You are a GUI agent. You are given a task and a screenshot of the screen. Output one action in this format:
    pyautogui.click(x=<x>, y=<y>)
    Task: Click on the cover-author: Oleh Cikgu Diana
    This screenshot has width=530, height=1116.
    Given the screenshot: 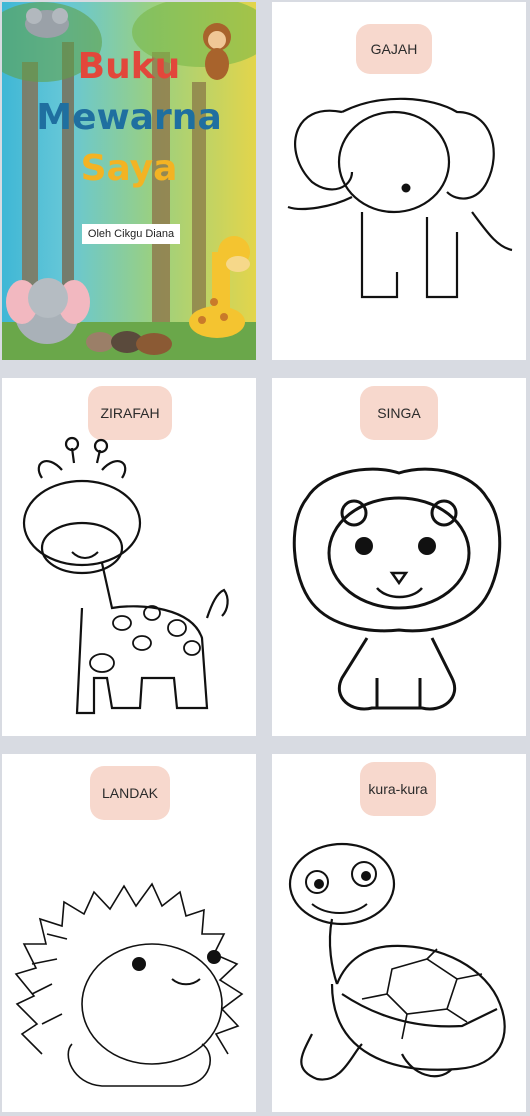 What is the action you would take?
    pyautogui.click(x=131, y=234)
    